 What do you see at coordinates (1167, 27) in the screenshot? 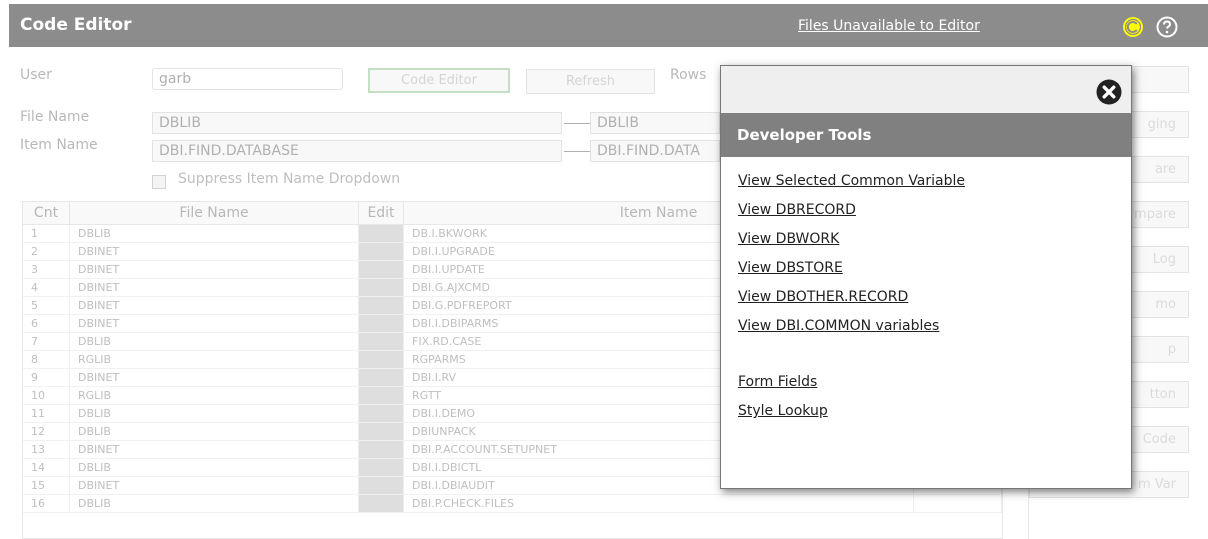
I see `help-icon` at bounding box center [1167, 27].